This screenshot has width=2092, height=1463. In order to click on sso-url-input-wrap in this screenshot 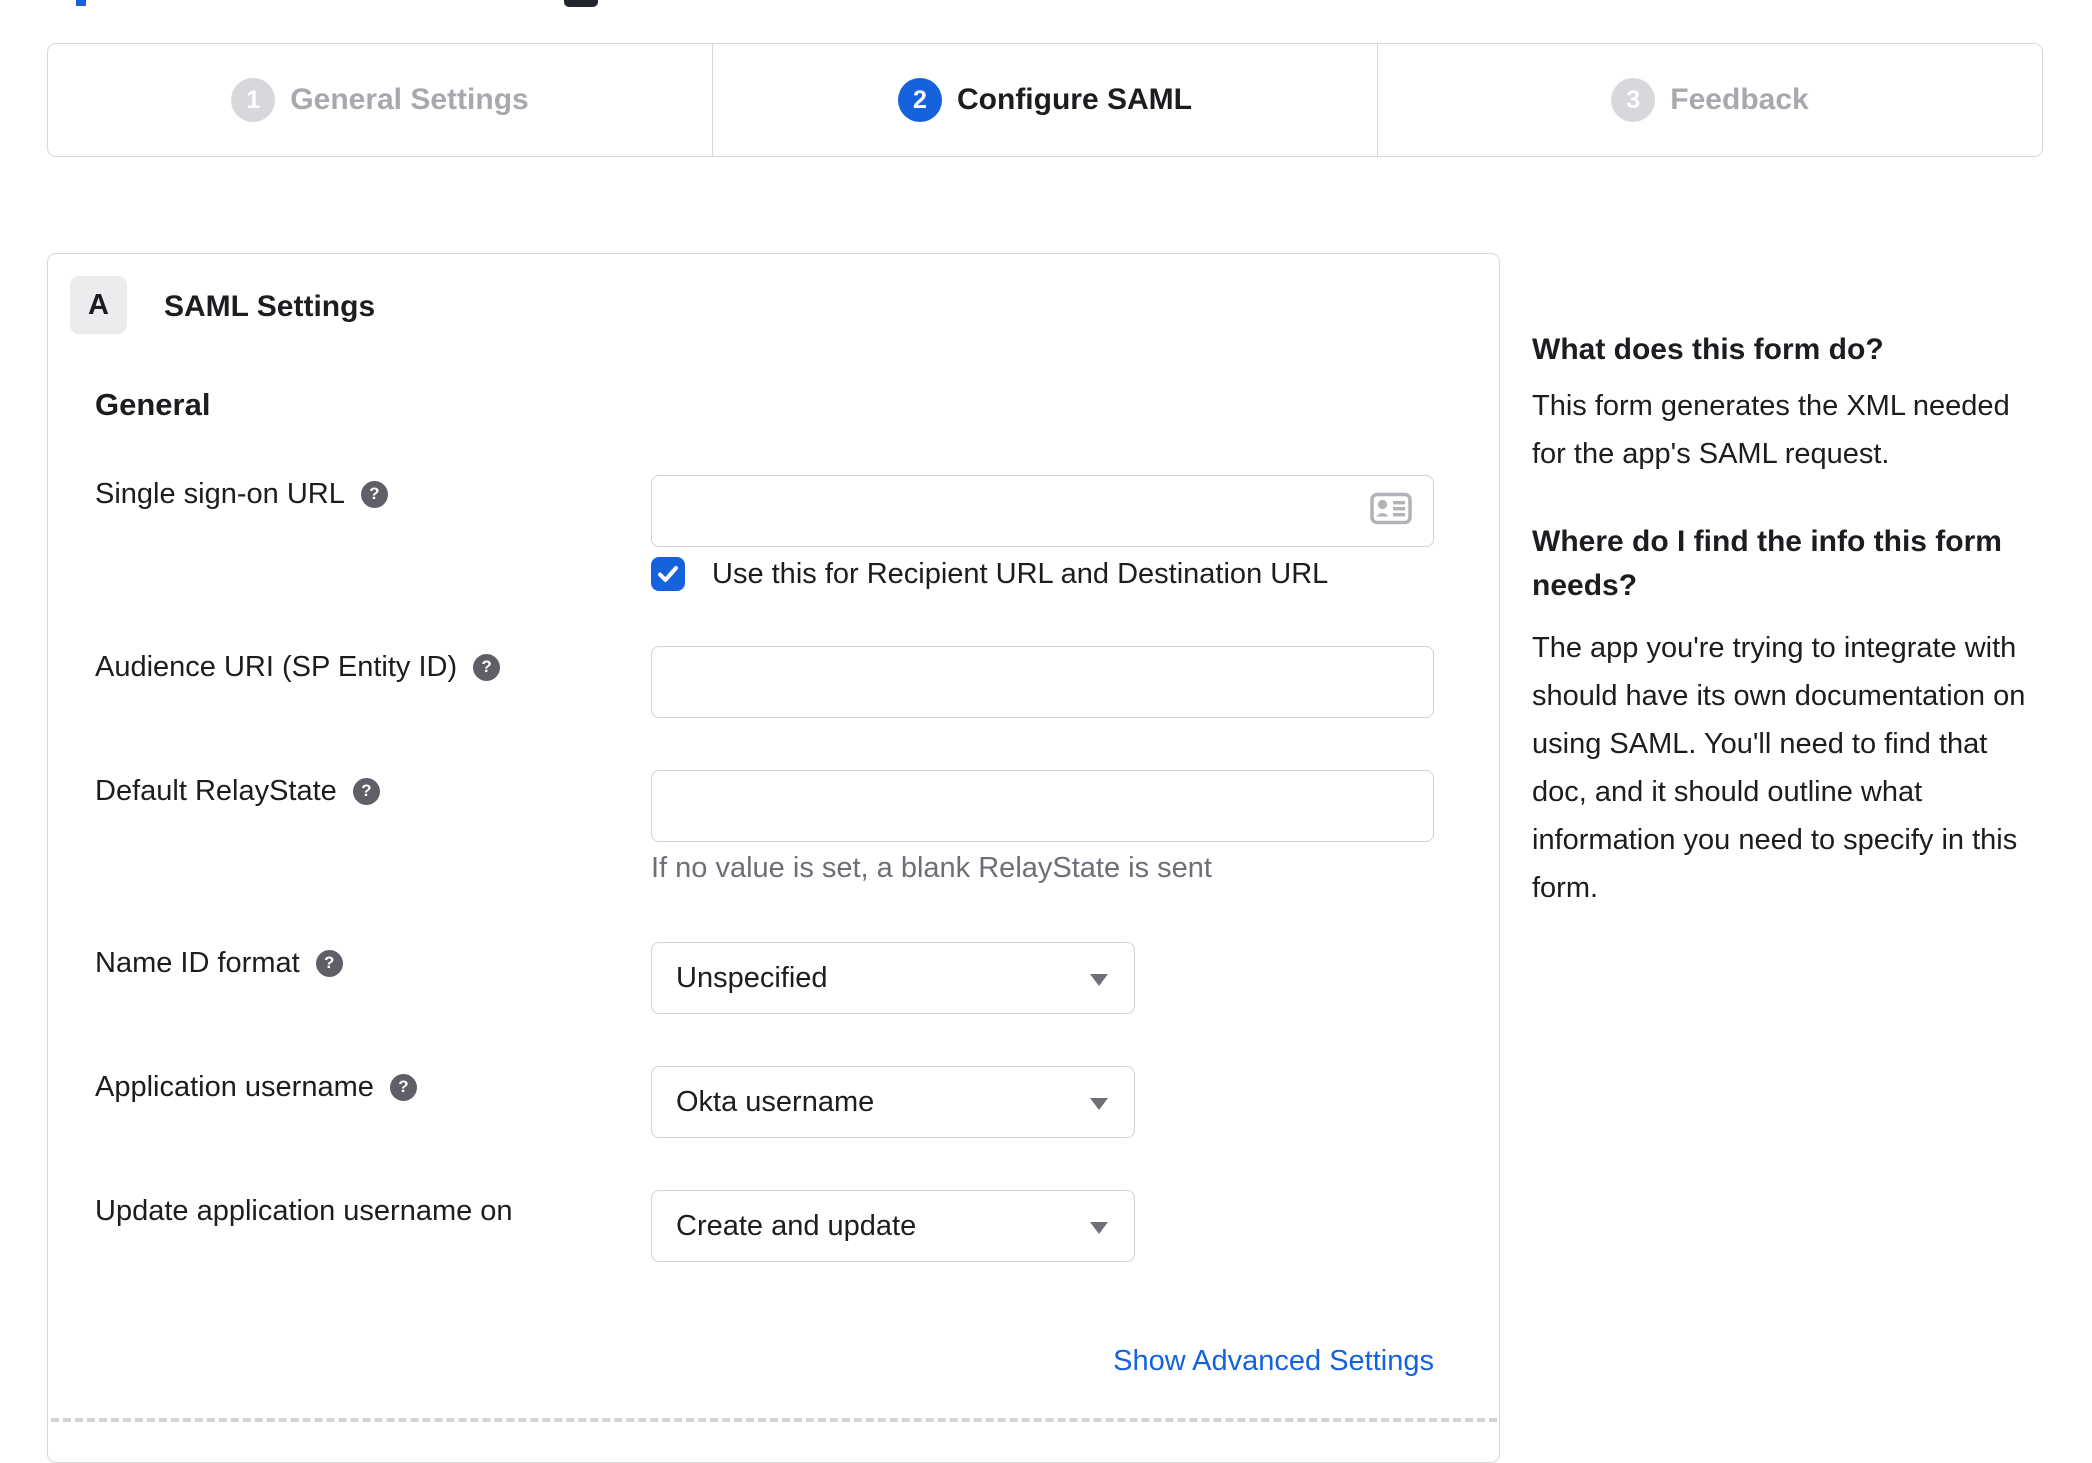, I will do `click(1042, 511)`.